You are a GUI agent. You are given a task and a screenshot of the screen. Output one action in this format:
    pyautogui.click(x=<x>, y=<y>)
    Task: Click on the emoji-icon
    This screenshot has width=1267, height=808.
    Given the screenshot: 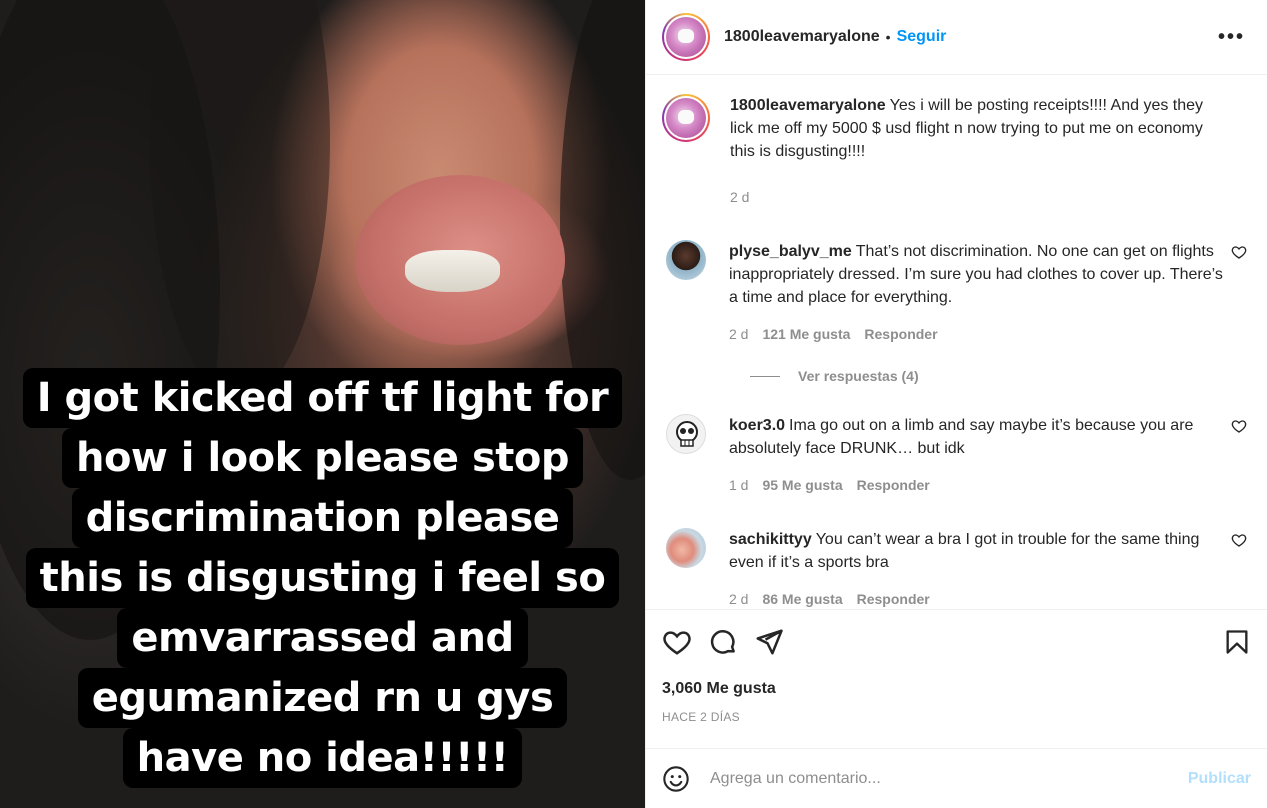 What is the action you would take?
    pyautogui.click(x=676, y=779)
    